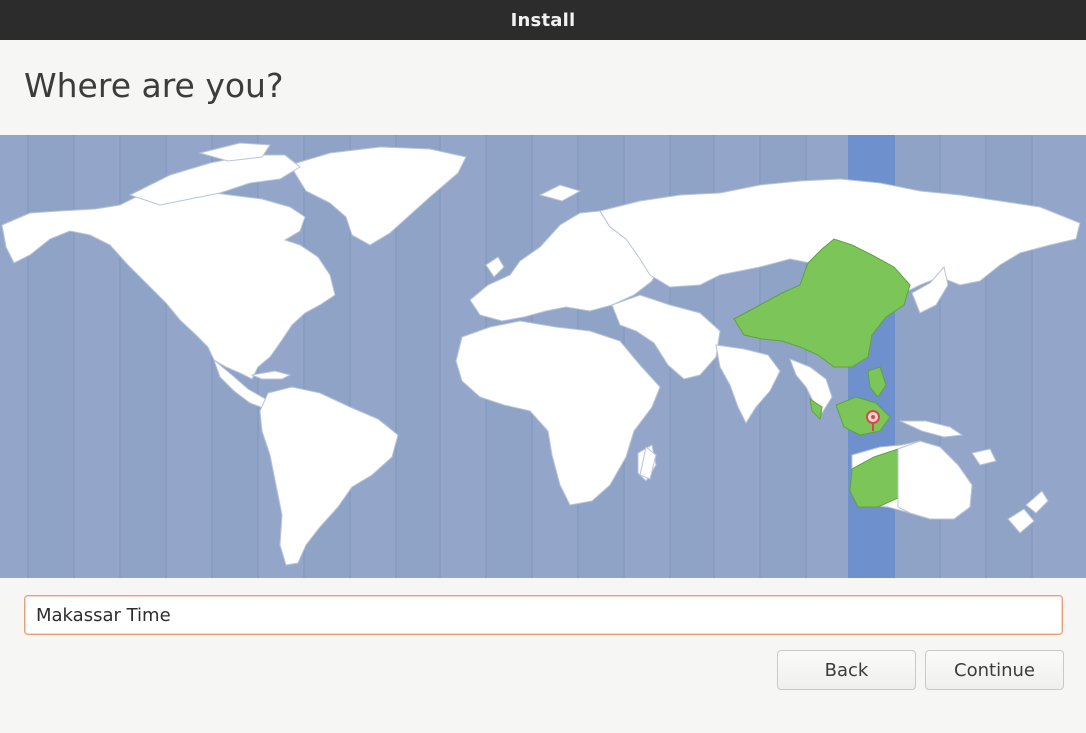 This screenshot has width=1086, height=733. I want to click on title-bar: Install, so click(543, 20).